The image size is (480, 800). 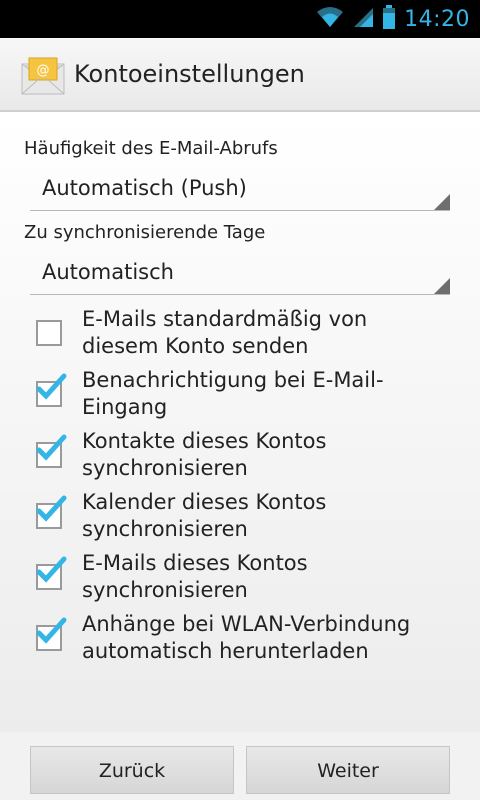 I want to click on checkbox-label-line: Anhänge bei WLAN-Verbindung, so click(x=246, y=624).